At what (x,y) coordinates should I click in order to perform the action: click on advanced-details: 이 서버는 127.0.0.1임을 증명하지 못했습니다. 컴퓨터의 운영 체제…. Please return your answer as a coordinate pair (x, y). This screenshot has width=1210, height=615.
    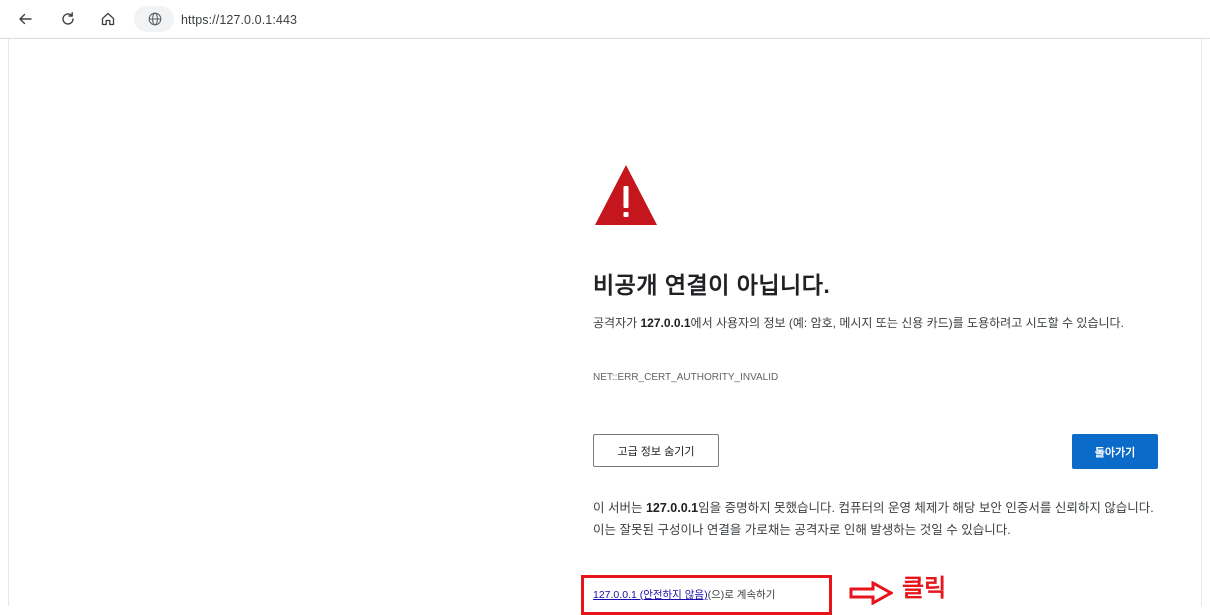
    Looking at the image, I should click on (878, 519).